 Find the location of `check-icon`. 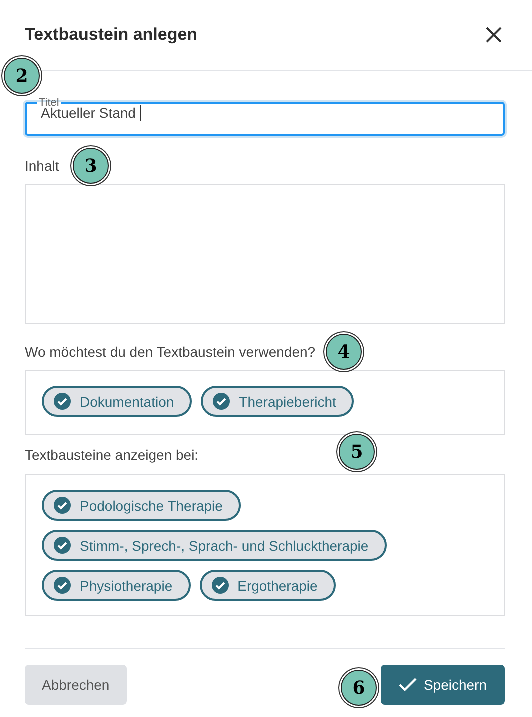

check-icon is located at coordinates (407, 685).